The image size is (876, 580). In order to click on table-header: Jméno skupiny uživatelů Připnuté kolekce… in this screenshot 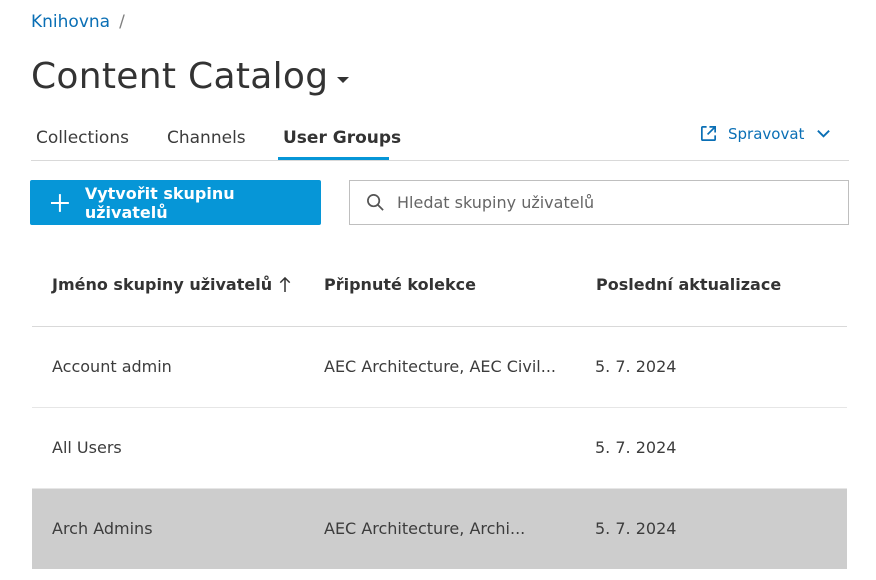, I will do `click(439, 286)`.